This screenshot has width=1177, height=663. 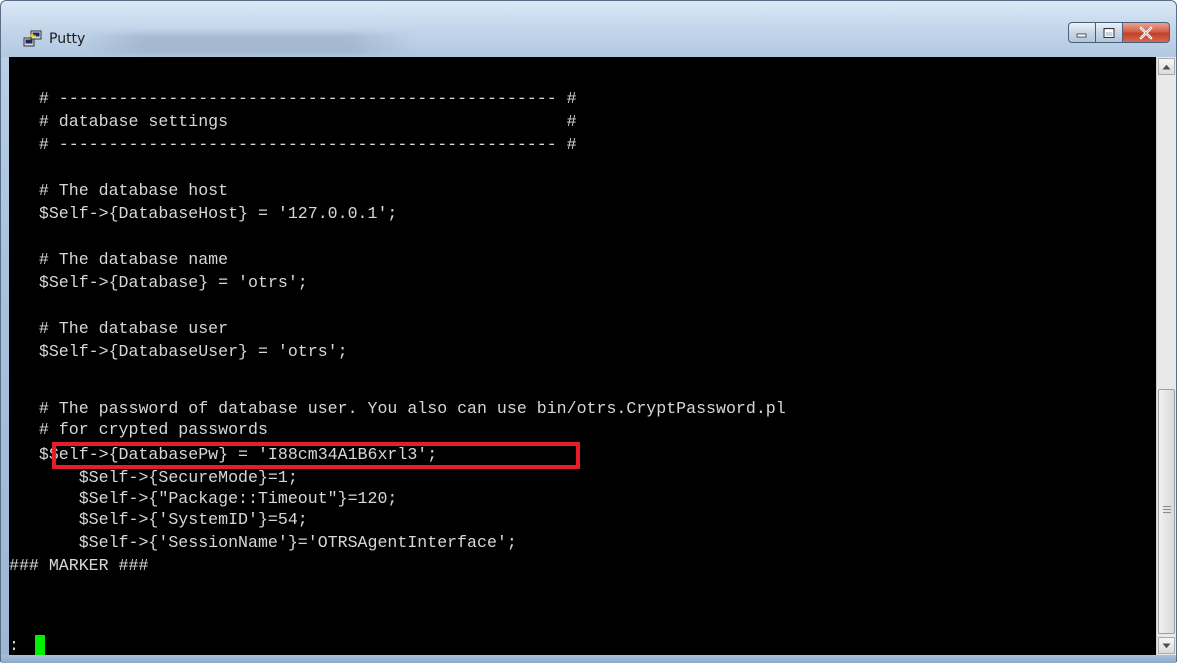 What do you see at coordinates (293, 121) in the screenshot?
I see `terminal-line: # database settings #` at bounding box center [293, 121].